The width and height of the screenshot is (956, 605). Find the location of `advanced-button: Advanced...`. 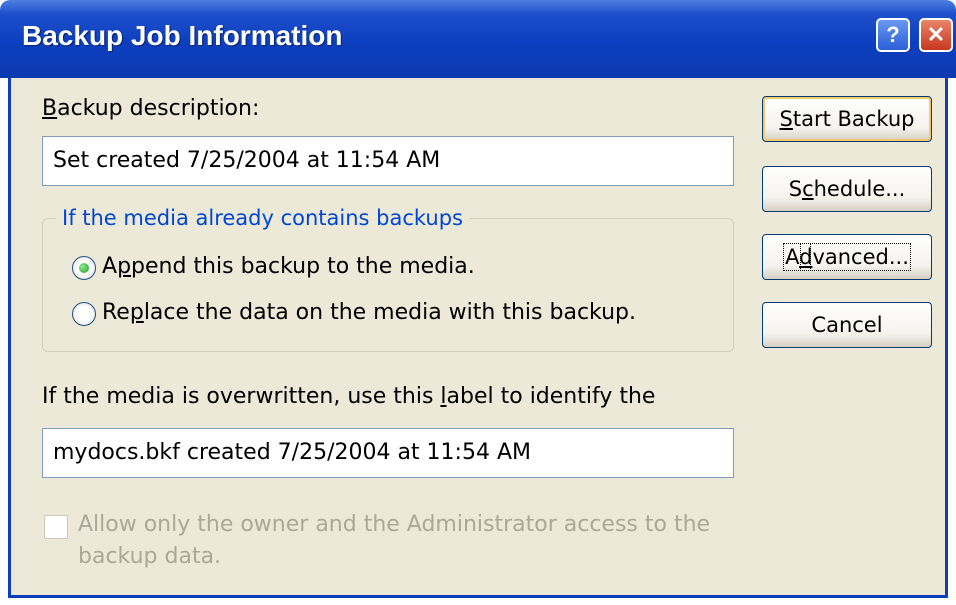

advanced-button: Advanced... is located at coordinates (847, 257).